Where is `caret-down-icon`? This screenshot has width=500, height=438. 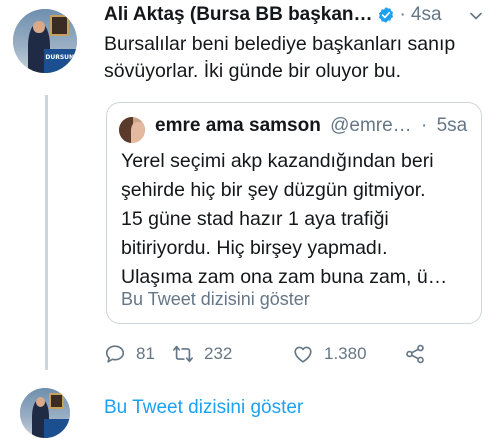 caret-down-icon is located at coordinates (476, 16).